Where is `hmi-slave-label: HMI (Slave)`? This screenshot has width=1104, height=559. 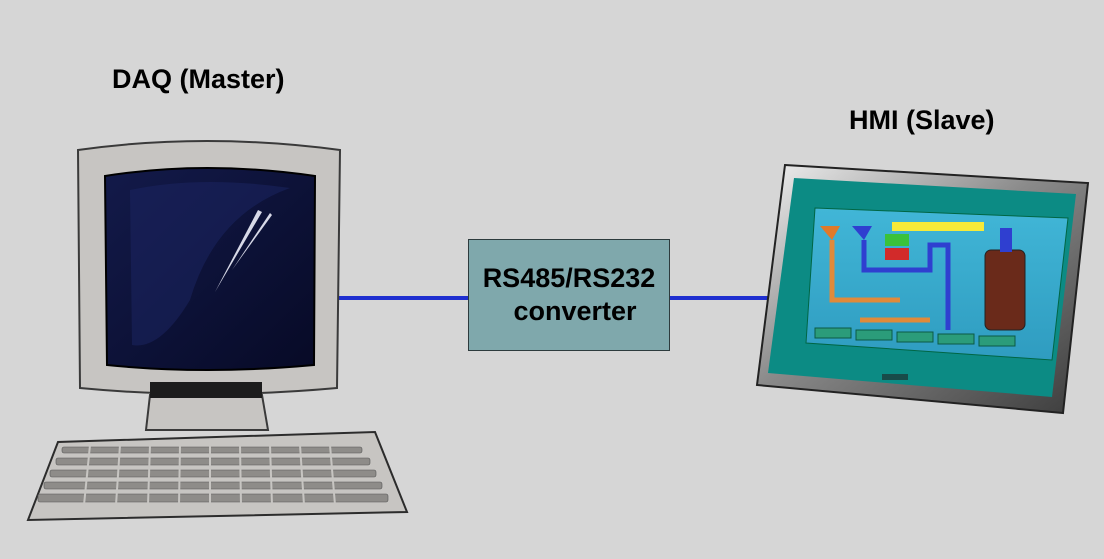 hmi-slave-label: HMI (Slave) is located at coordinates (922, 120).